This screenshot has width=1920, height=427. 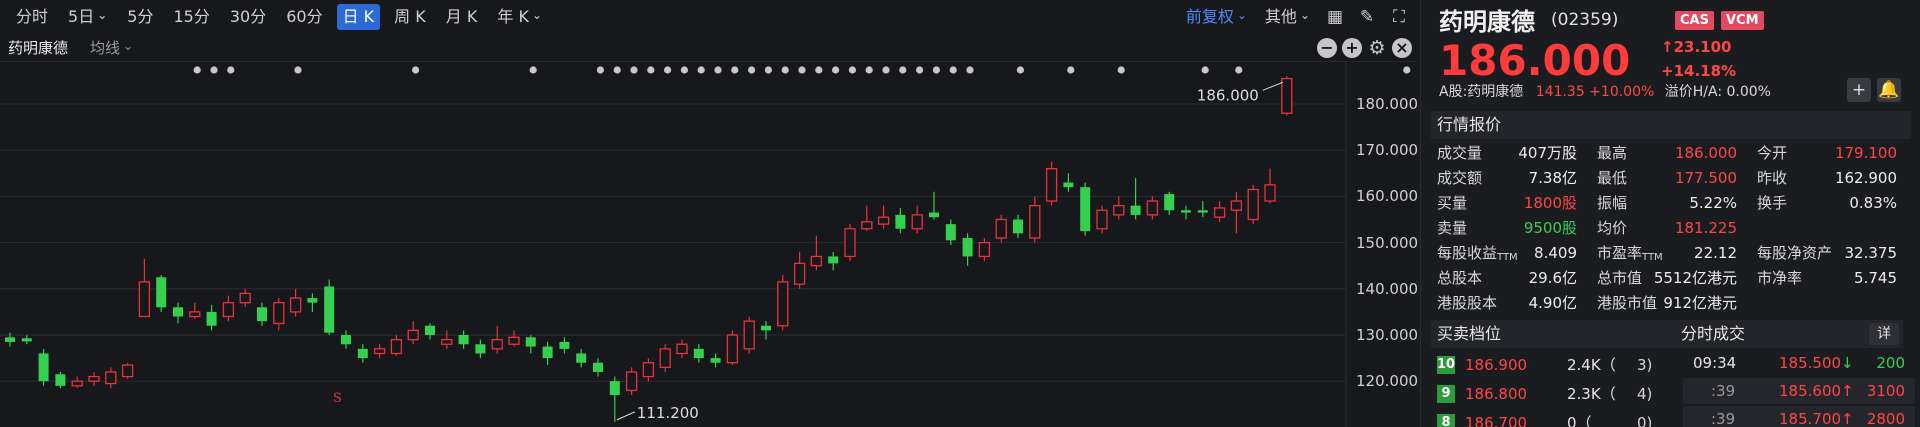 What do you see at coordinates (1859, 90) in the screenshot?
I see `add-watchlist-button: +` at bounding box center [1859, 90].